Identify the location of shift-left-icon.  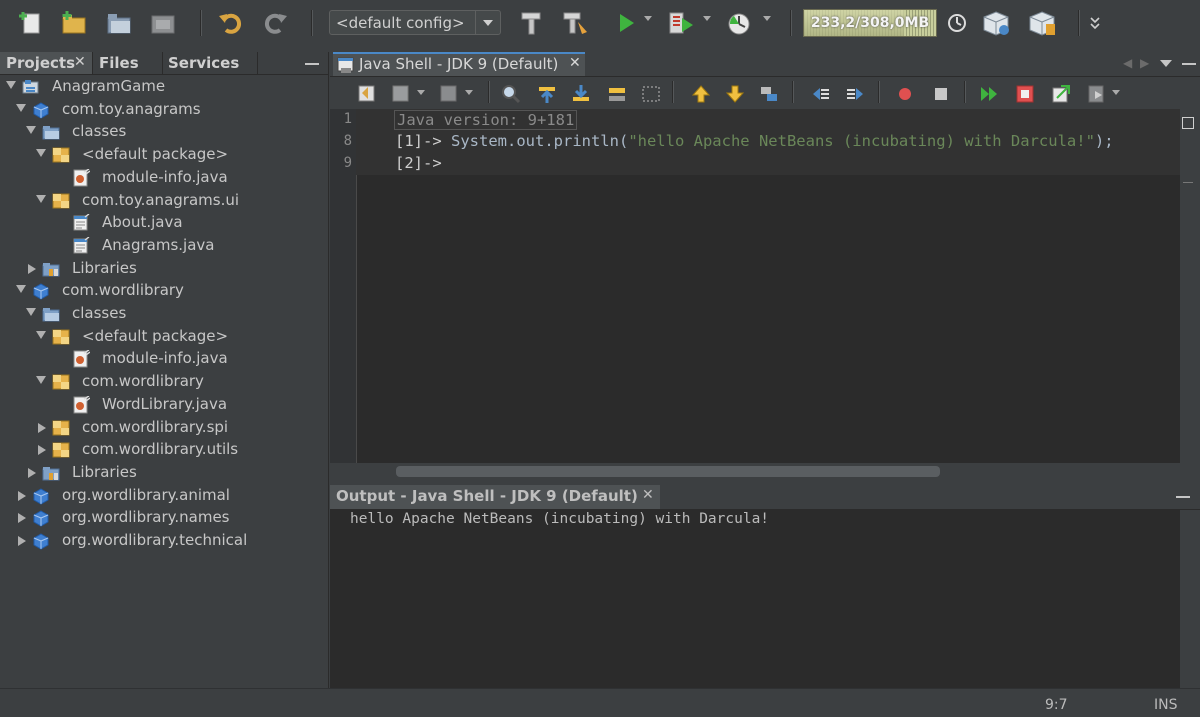
(821, 94).